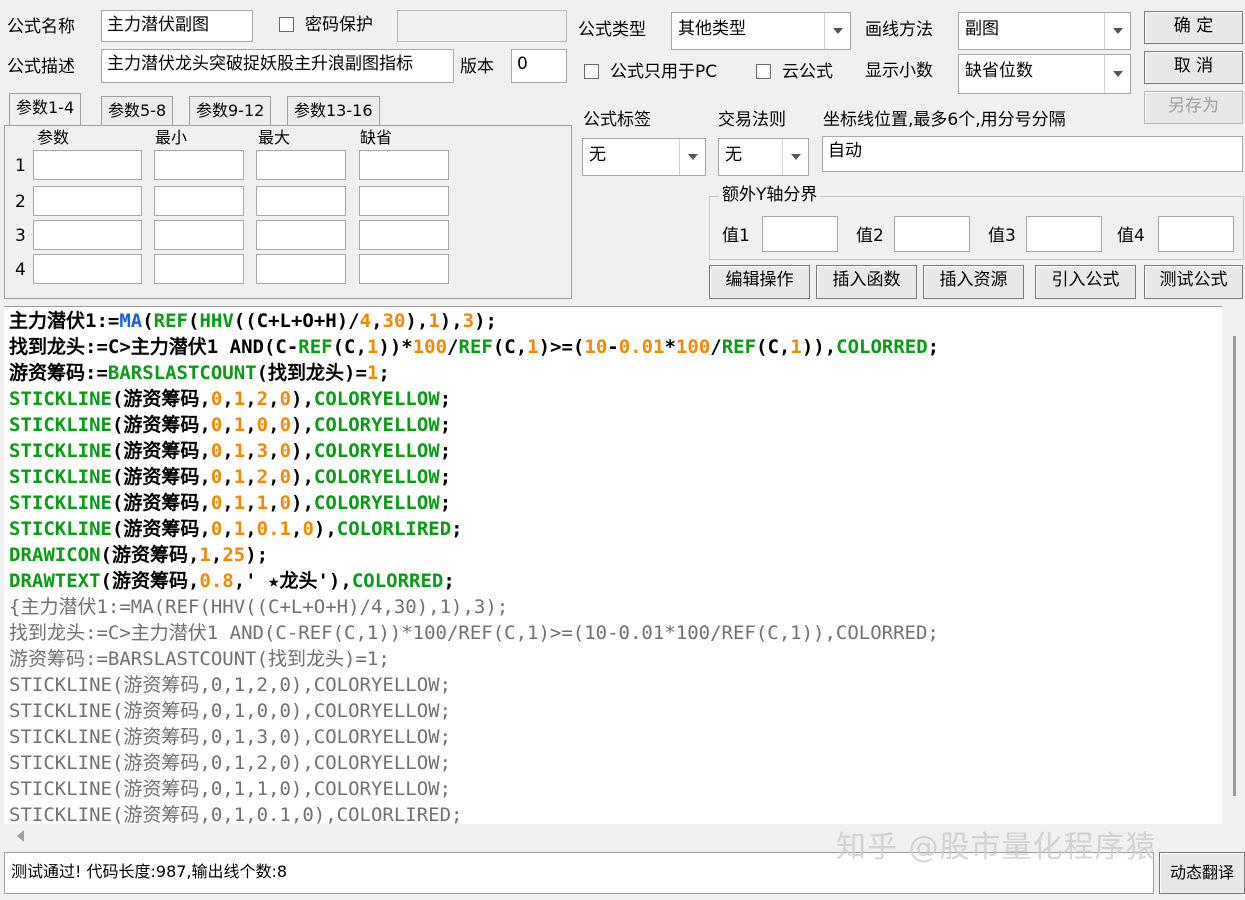 The width and height of the screenshot is (1245, 900). I want to click on cancel-button: 取 消, so click(1193, 67).